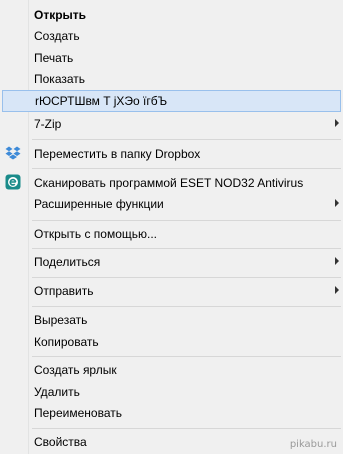 The height and width of the screenshot is (454, 343). I want to click on menu-item-label: Создать ярлык, so click(75, 370).